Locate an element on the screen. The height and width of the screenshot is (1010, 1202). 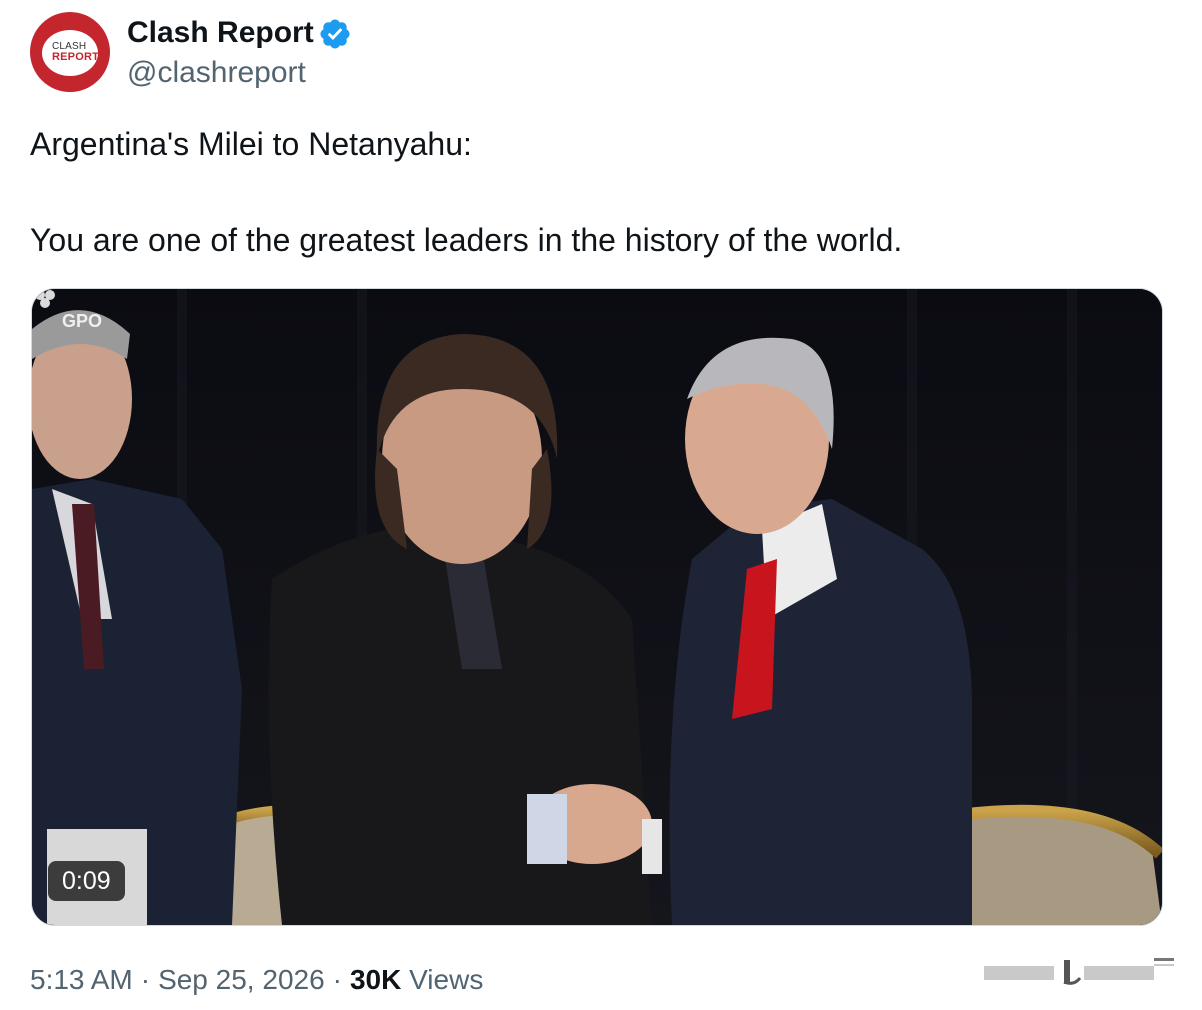
tweet-text-line: Argentina's Milei to Netanyahu: is located at coordinates (251, 144).